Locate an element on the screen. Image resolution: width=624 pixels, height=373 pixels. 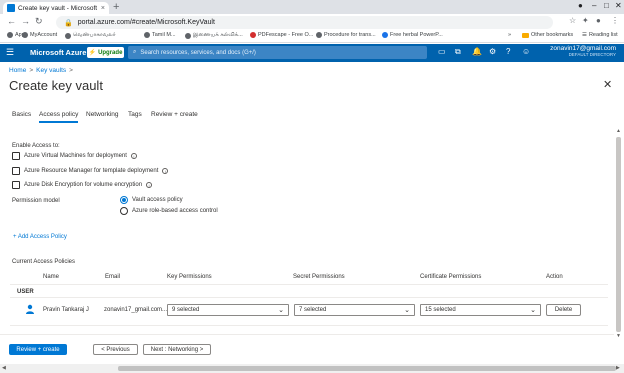
column-header-key-permissions: Key Permissions is located at coordinates (189, 277).